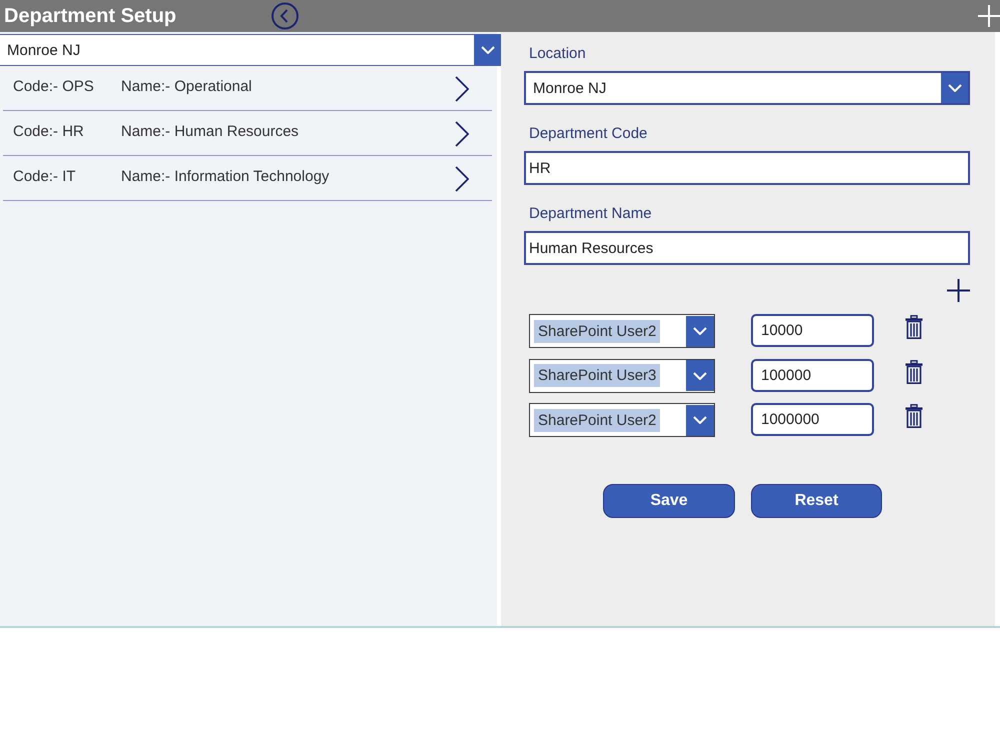 The width and height of the screenshot is (1000, 750). I want to click on page-title: Department Setup, so click(89, 16).